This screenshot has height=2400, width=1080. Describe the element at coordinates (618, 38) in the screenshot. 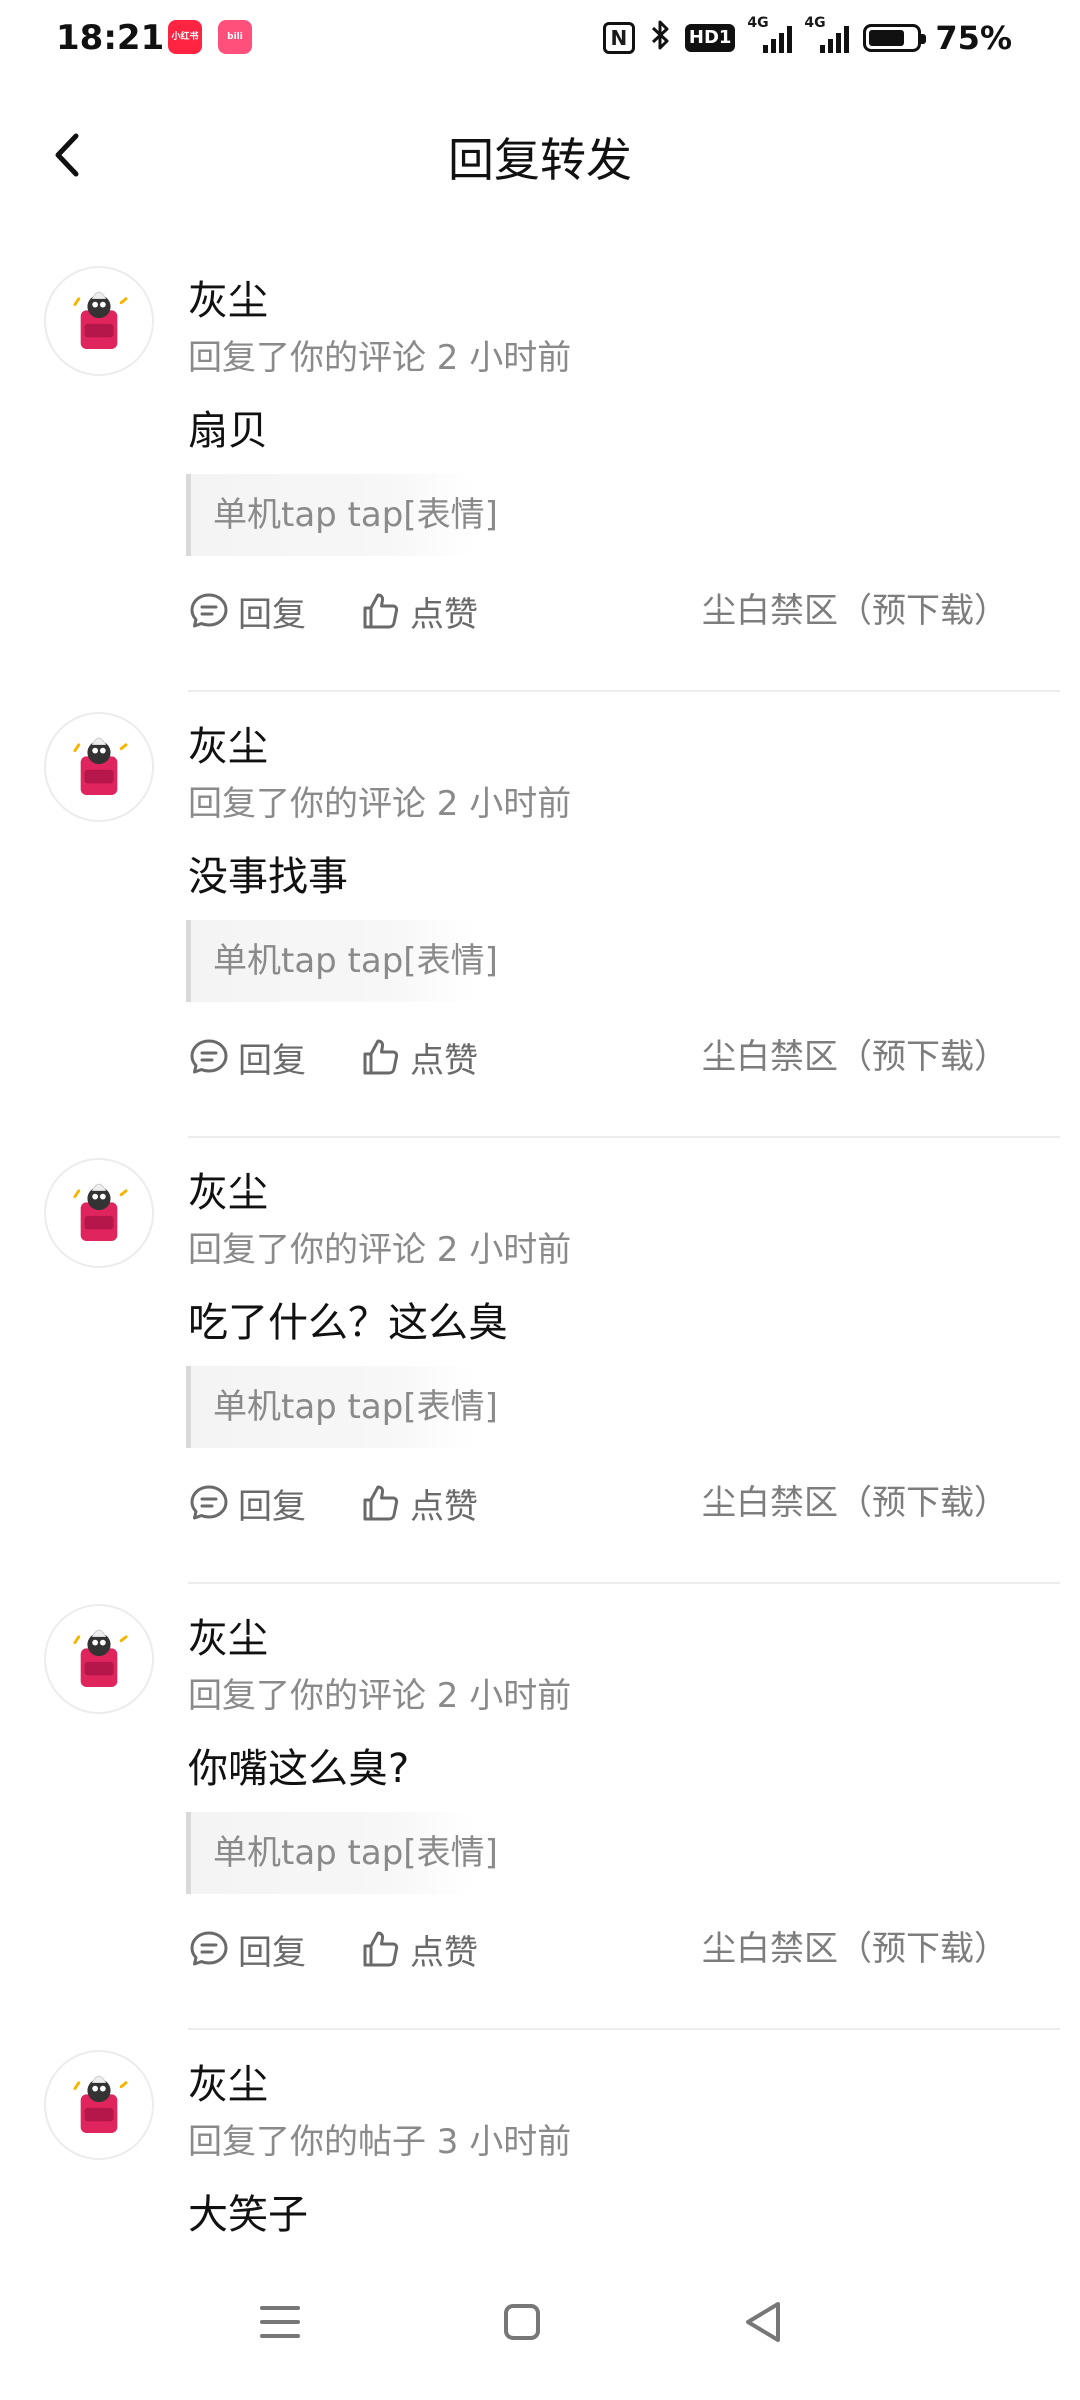

I see `nfc-icon: N` at that location.